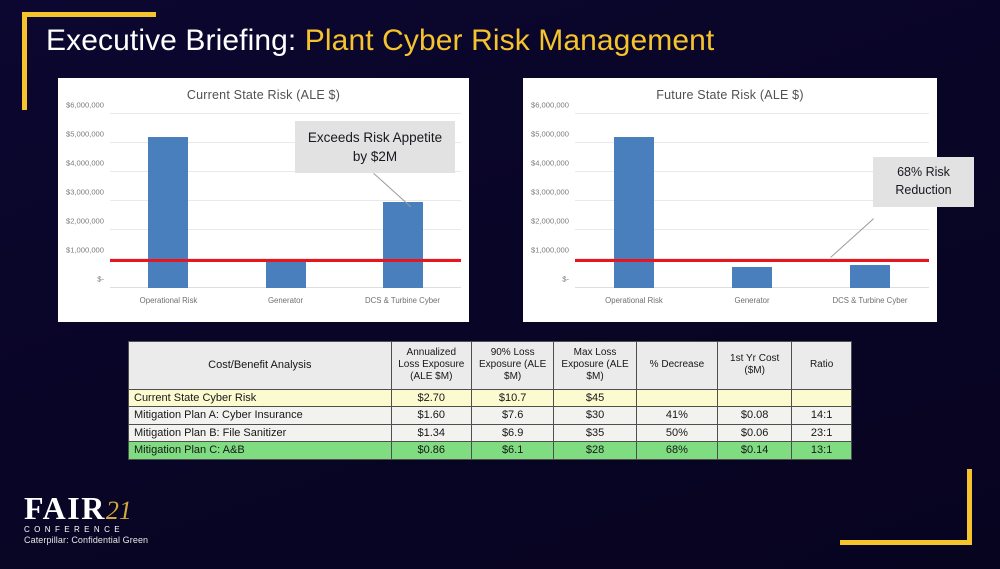 Image resolution: width=1000 pixels, height=569 pixels. Describe the element at coordinates (175, 40) in the screenshot. I see `page-title-prefix: Executive Briefing:` at that location.